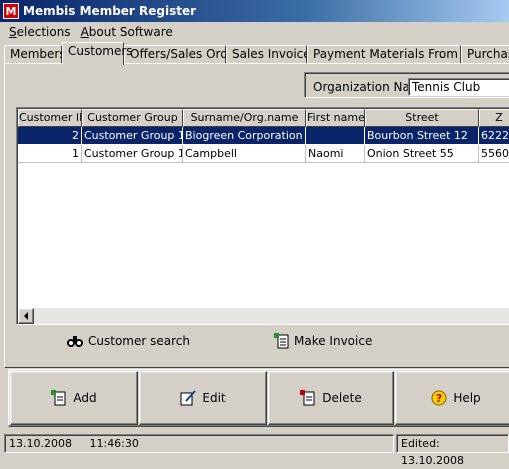 Image resolution: width=509 pixels, height=469 pixels. Describe the element at coordinates (494, 136) in the screenshot. I see `cell-zip: 62220` at that location.